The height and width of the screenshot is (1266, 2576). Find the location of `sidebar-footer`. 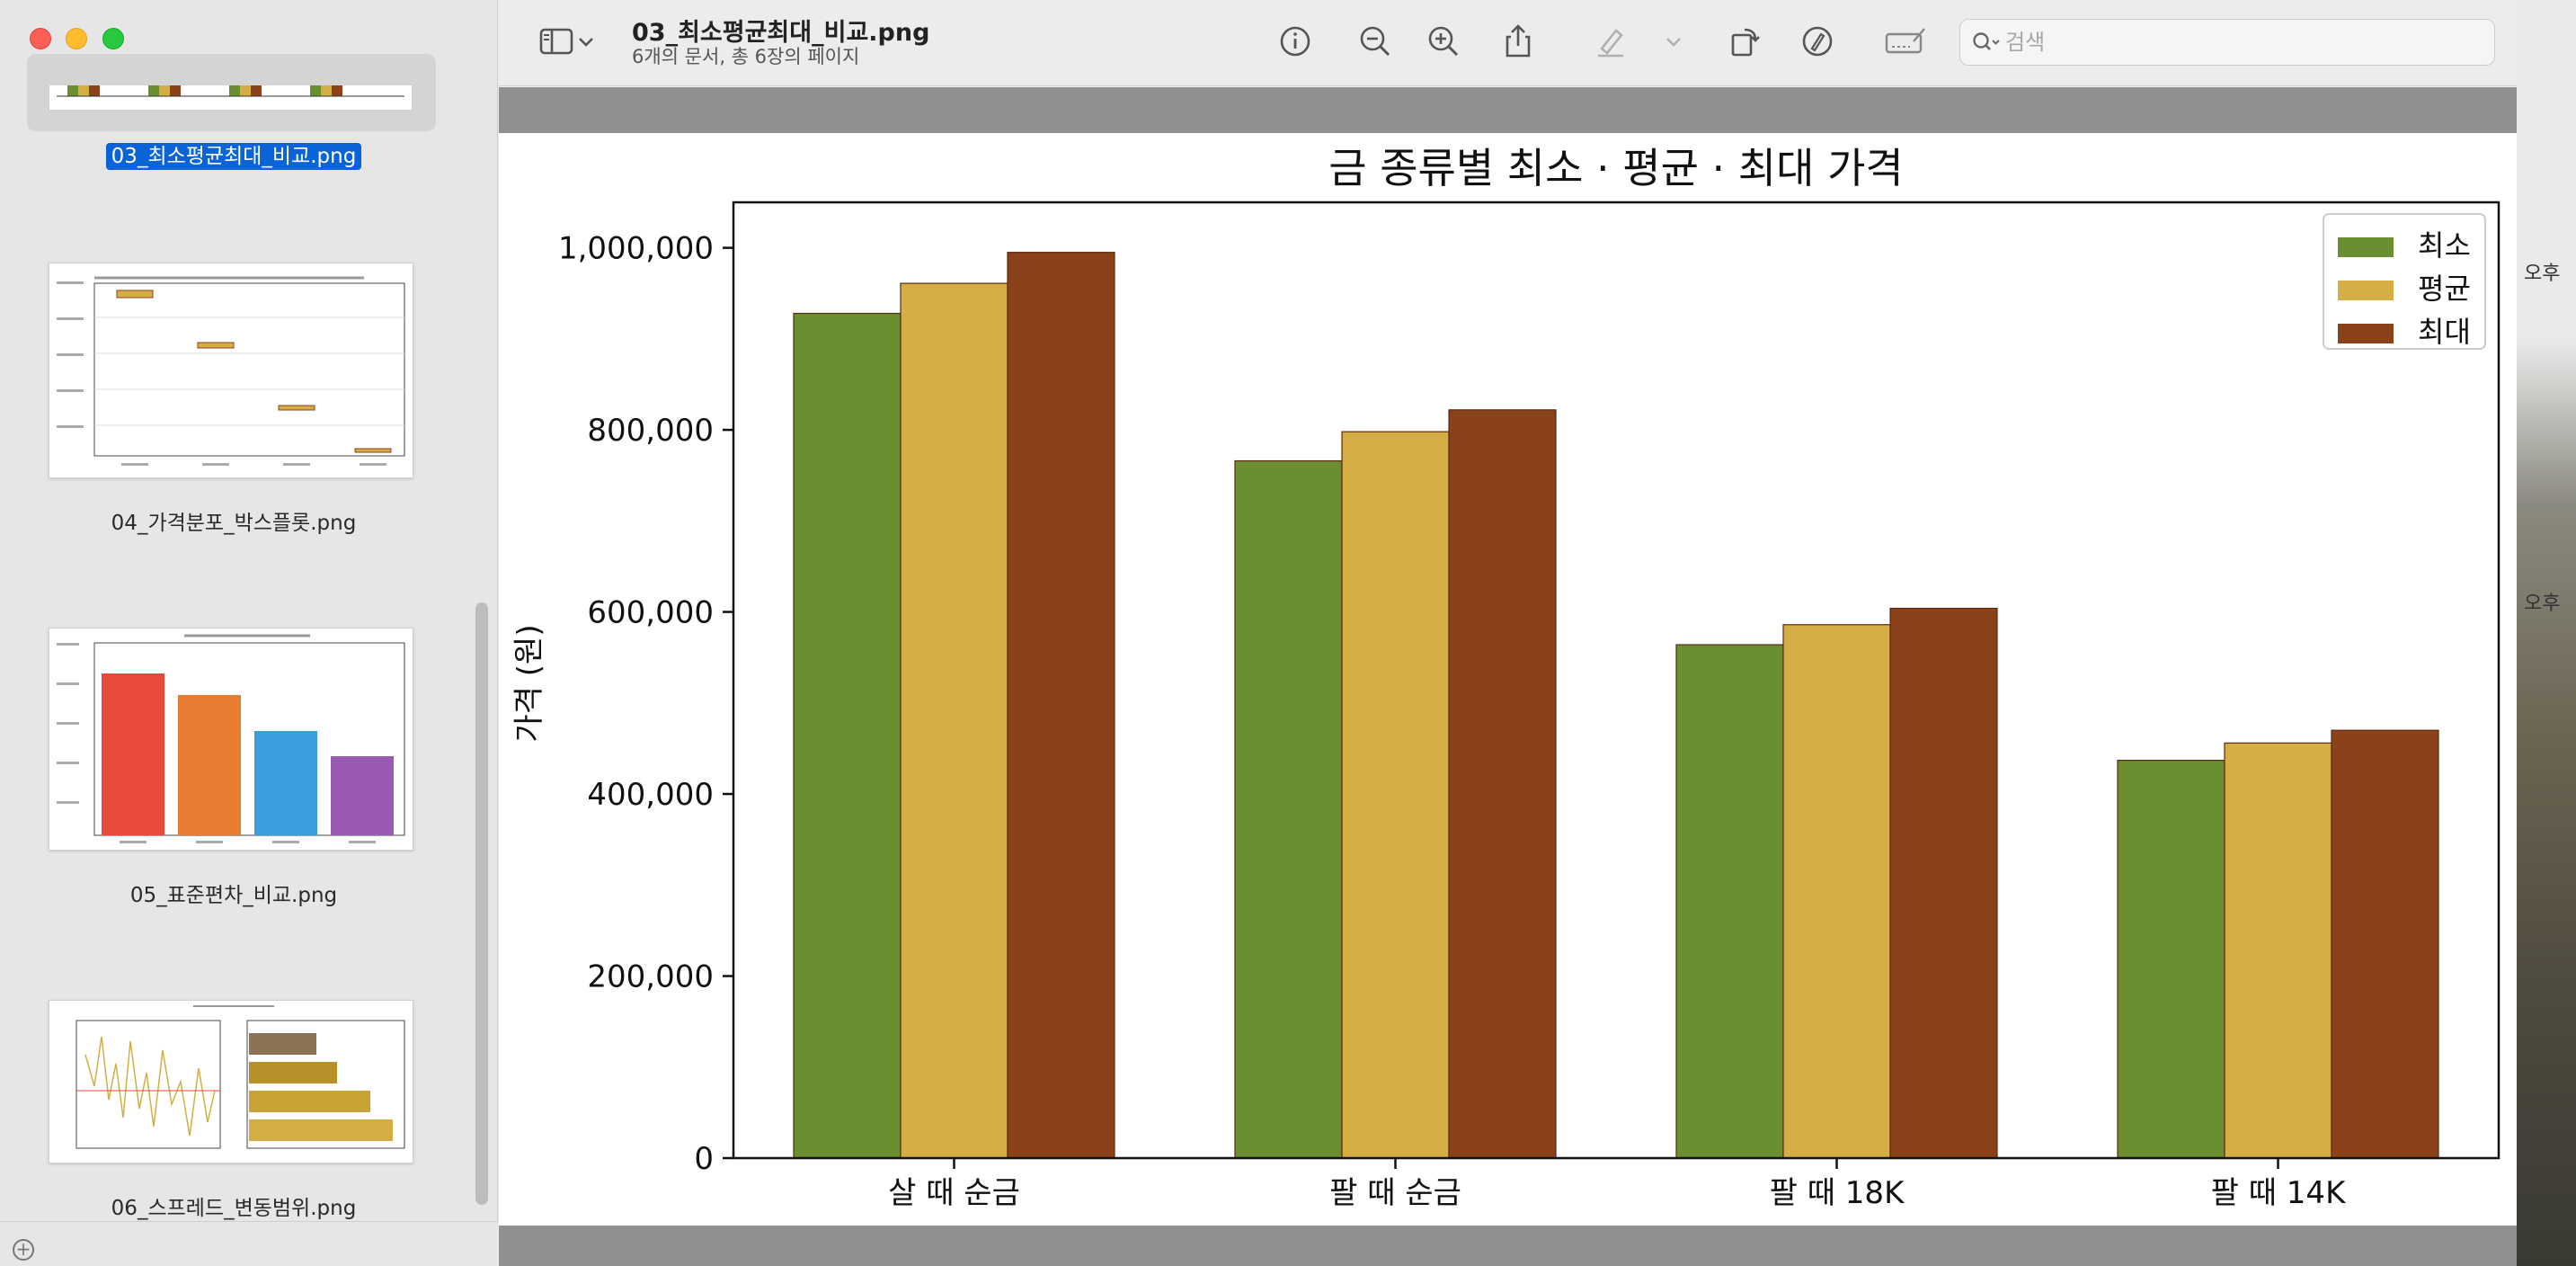

sidebar-footer is located at coordinates (249, 1244).